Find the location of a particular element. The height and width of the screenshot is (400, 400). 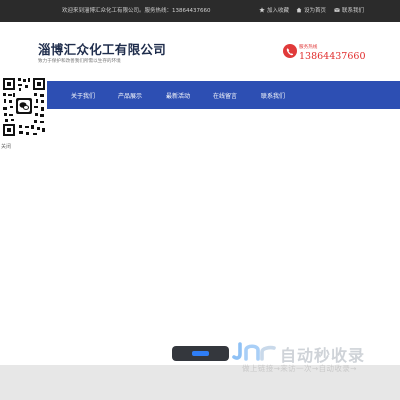

set-homepage-link: 设为首页 is located at coordinates (311, 10).